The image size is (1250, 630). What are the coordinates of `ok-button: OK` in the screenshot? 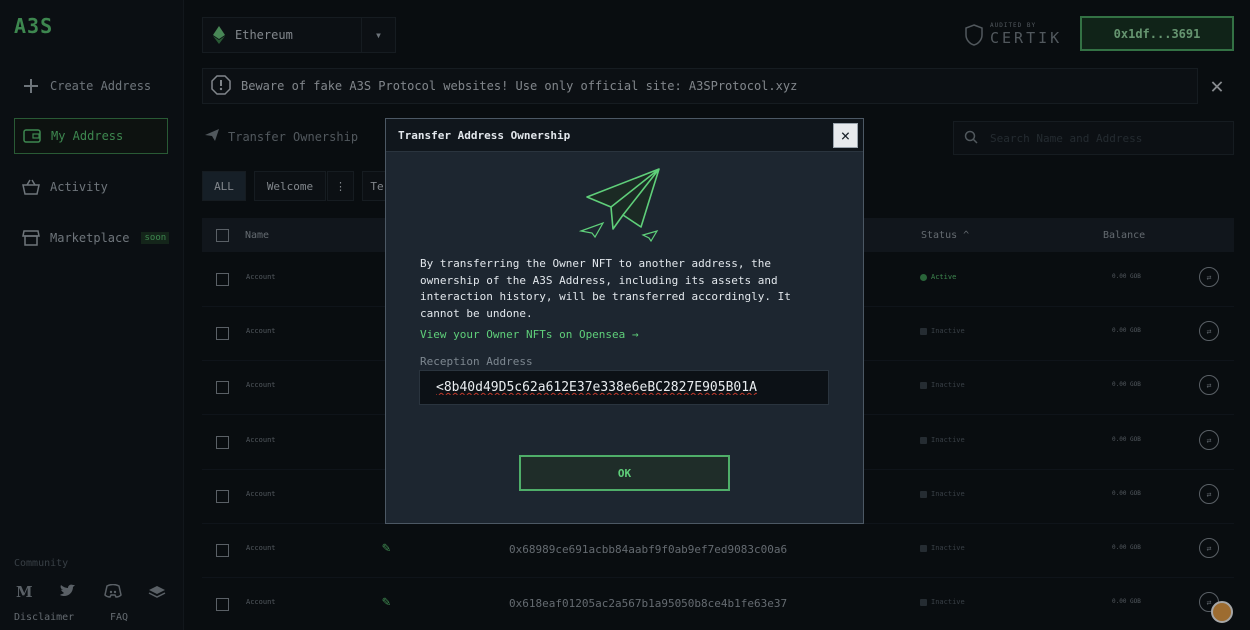 It's located at (624, 473).